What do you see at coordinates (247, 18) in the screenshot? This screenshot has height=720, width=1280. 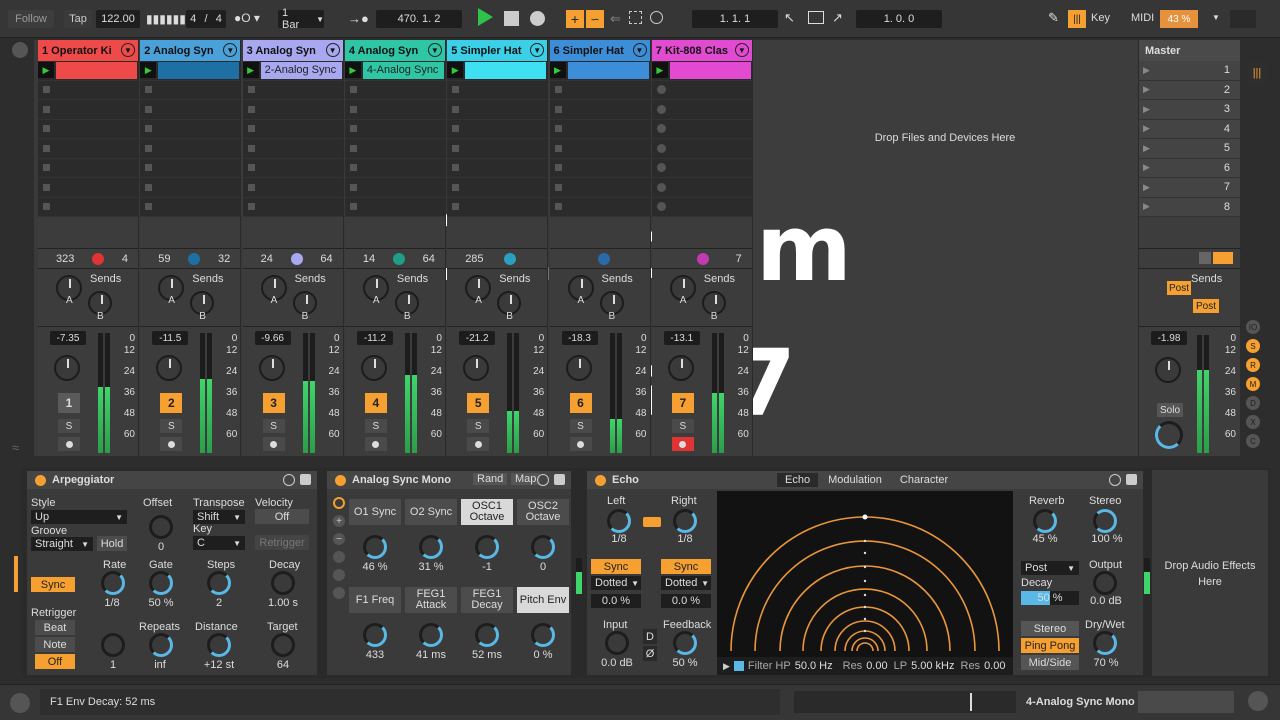 I see `metronome-icon: ●O ▾` at bounding box center [247, 18].